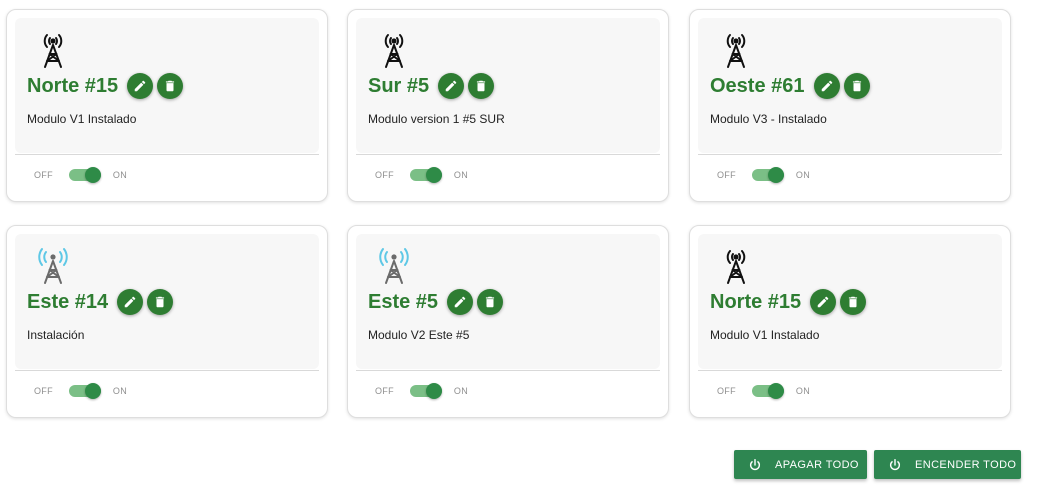  What do you see at coordinates (431, 86) in the screenshot?
I see `card-title-row: Sur #5` at bounding box center [431, 86].